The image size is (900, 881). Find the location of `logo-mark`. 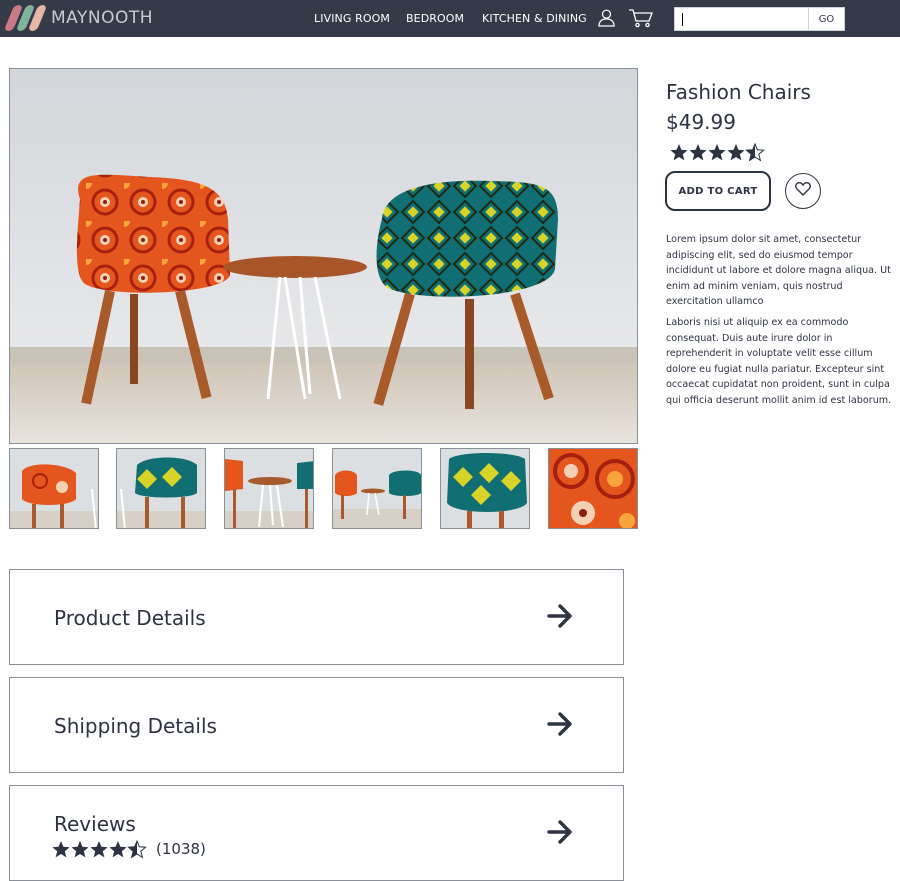

logo-mark is located at coordinates (25, 18).